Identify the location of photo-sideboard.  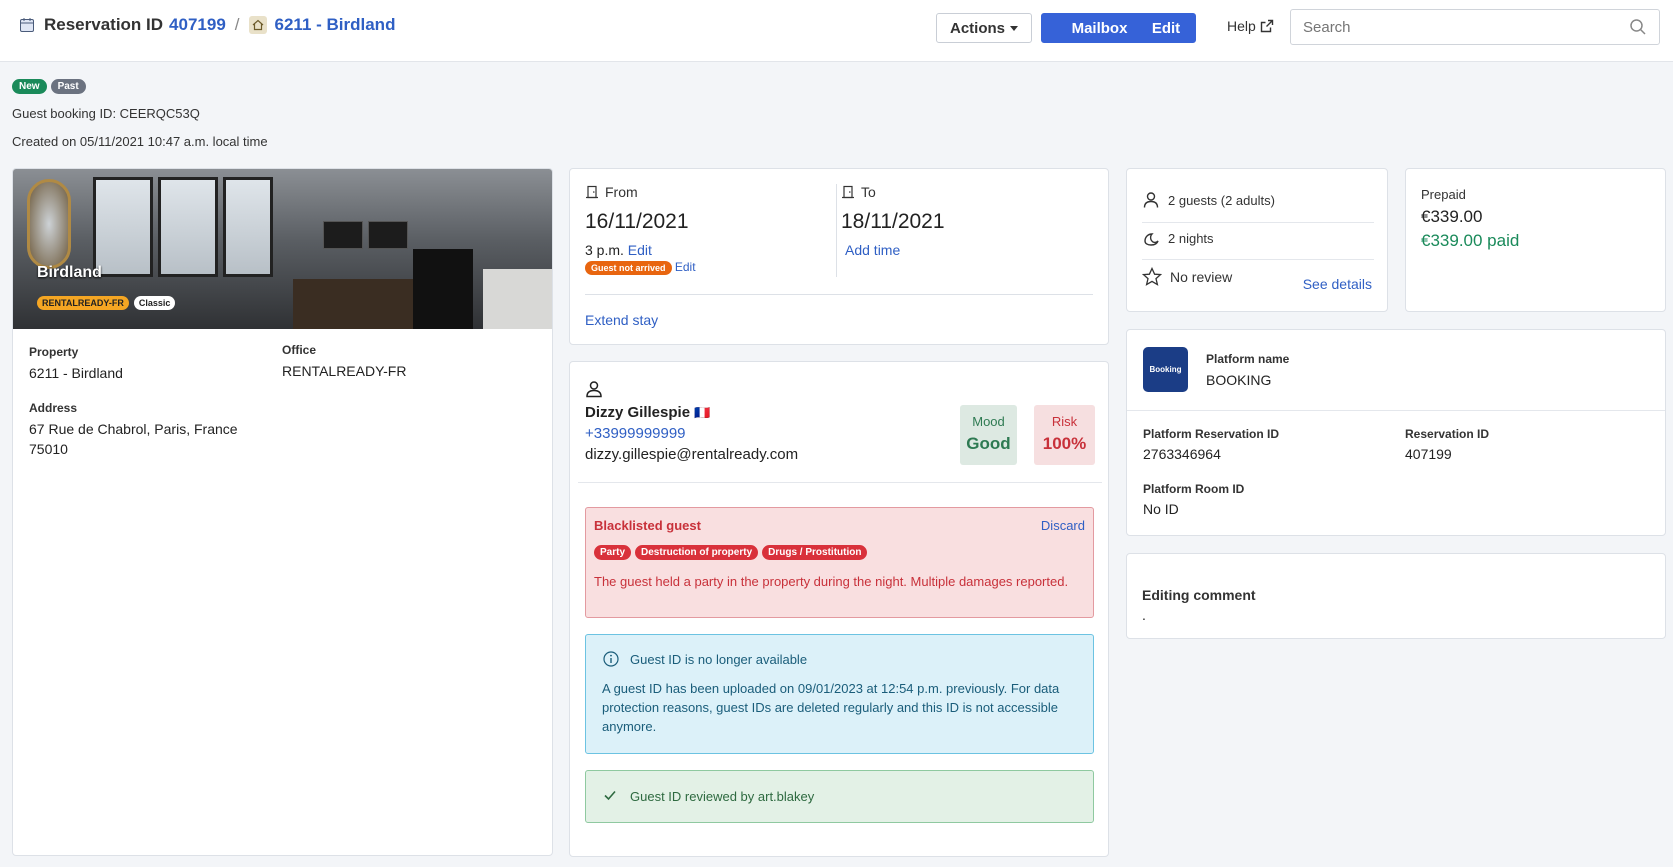
(353, 304).